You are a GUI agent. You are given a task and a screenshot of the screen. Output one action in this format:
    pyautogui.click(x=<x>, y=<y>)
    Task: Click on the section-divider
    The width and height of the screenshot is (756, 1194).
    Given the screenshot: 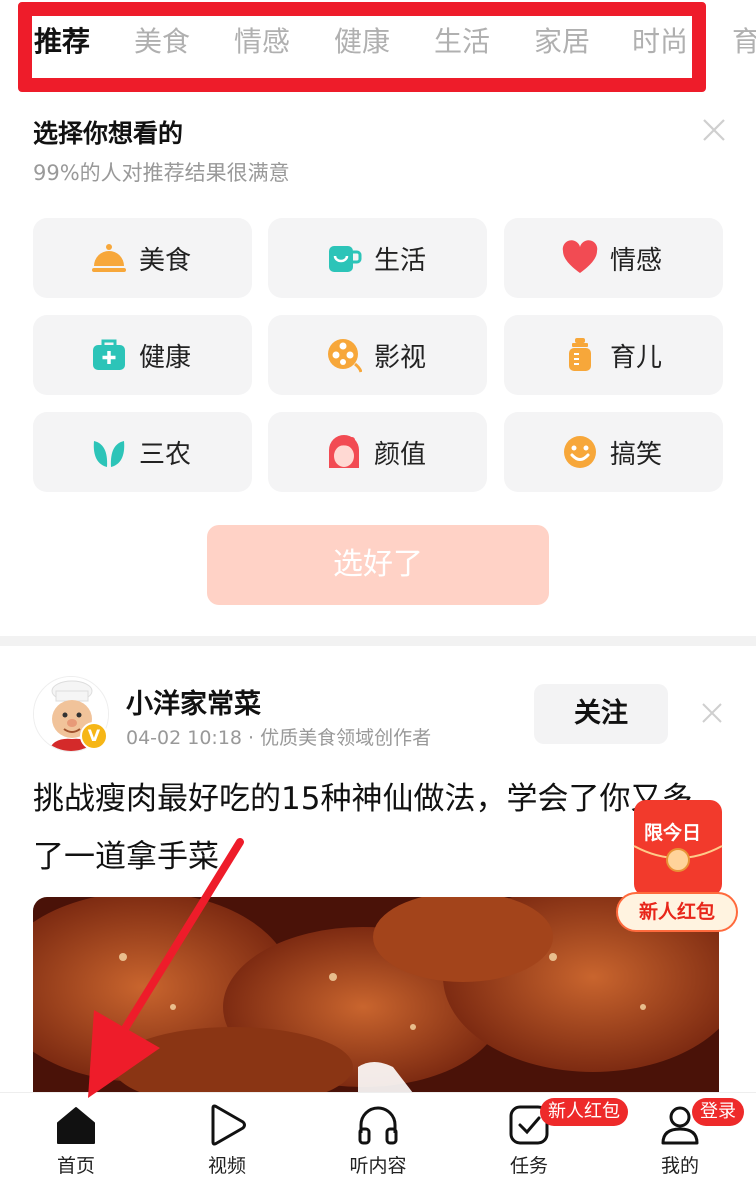 What is the action you would take?
    pyautogui.click(x=378, y=641)
    